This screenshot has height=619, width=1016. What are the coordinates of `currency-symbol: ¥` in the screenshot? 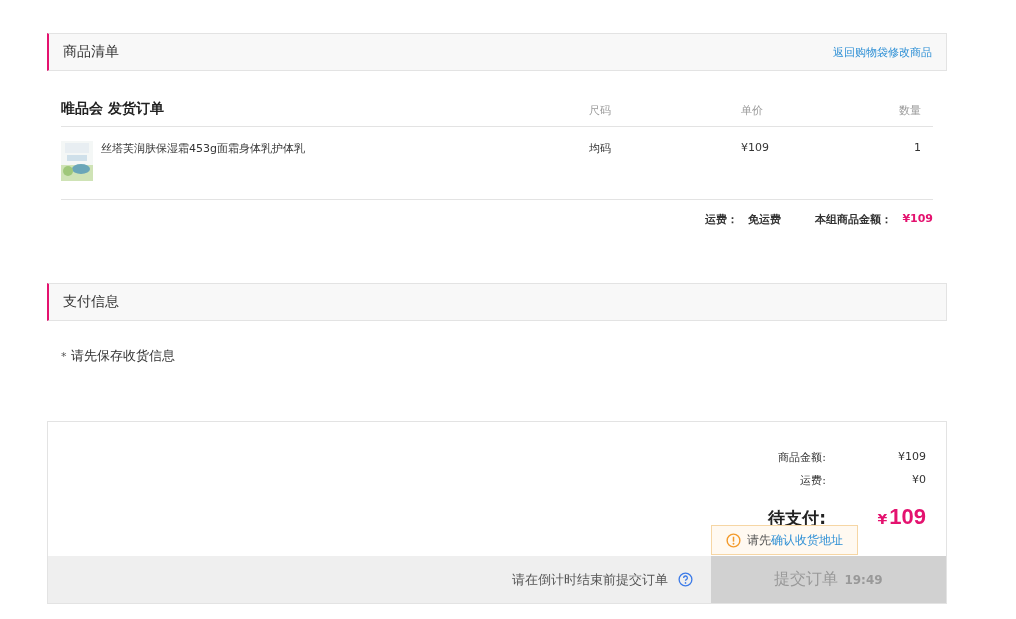 It's located at (882, 519).